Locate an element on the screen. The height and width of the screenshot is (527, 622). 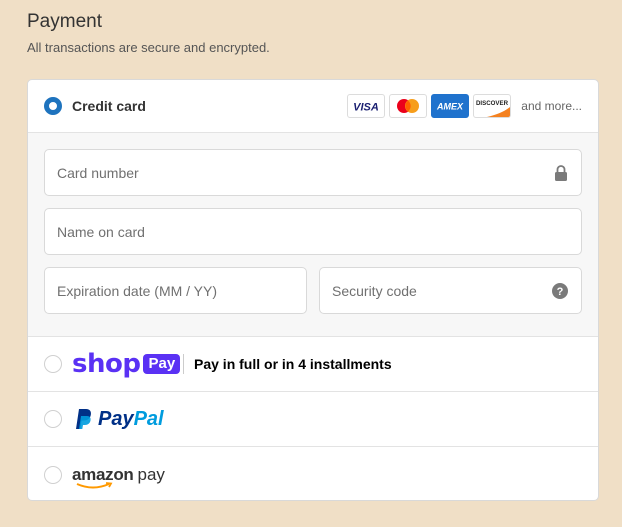
paypal-radio is located at coordinates (53, 419).